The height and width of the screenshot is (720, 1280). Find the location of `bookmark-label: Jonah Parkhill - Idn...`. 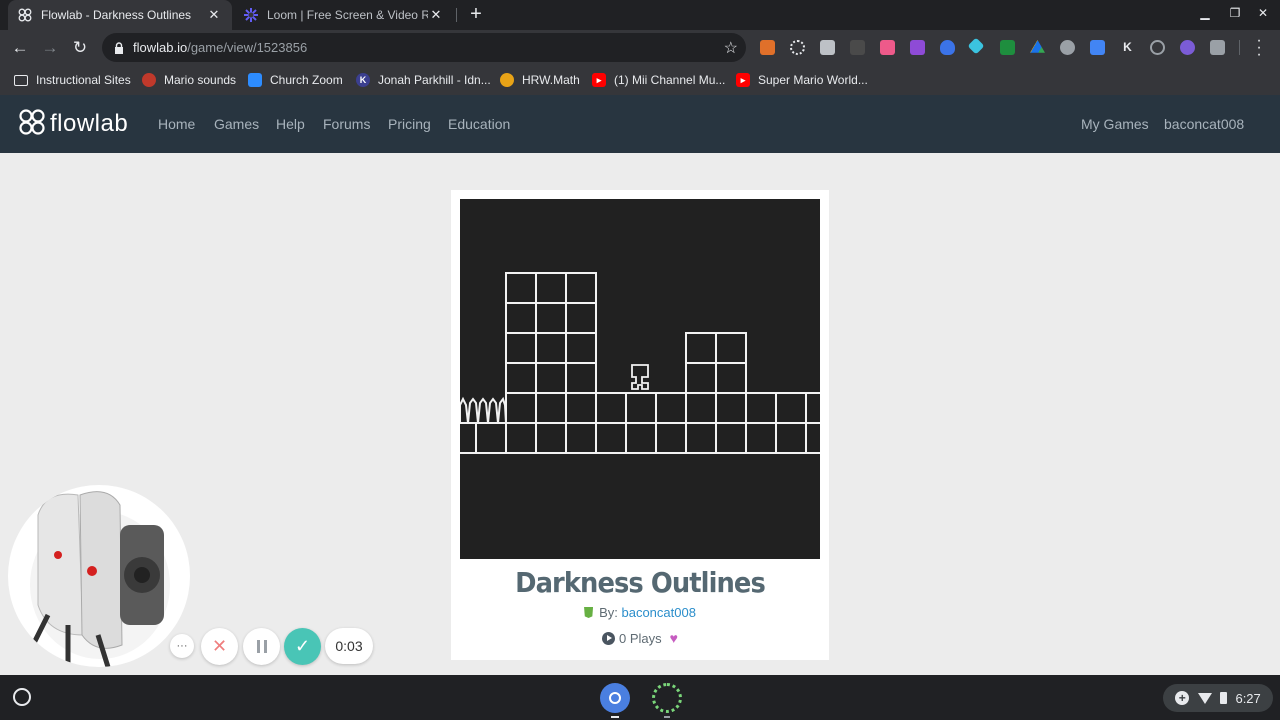

bookmark-label: Jonah Parkhill - Idn... is located at coordinates (434, 80).